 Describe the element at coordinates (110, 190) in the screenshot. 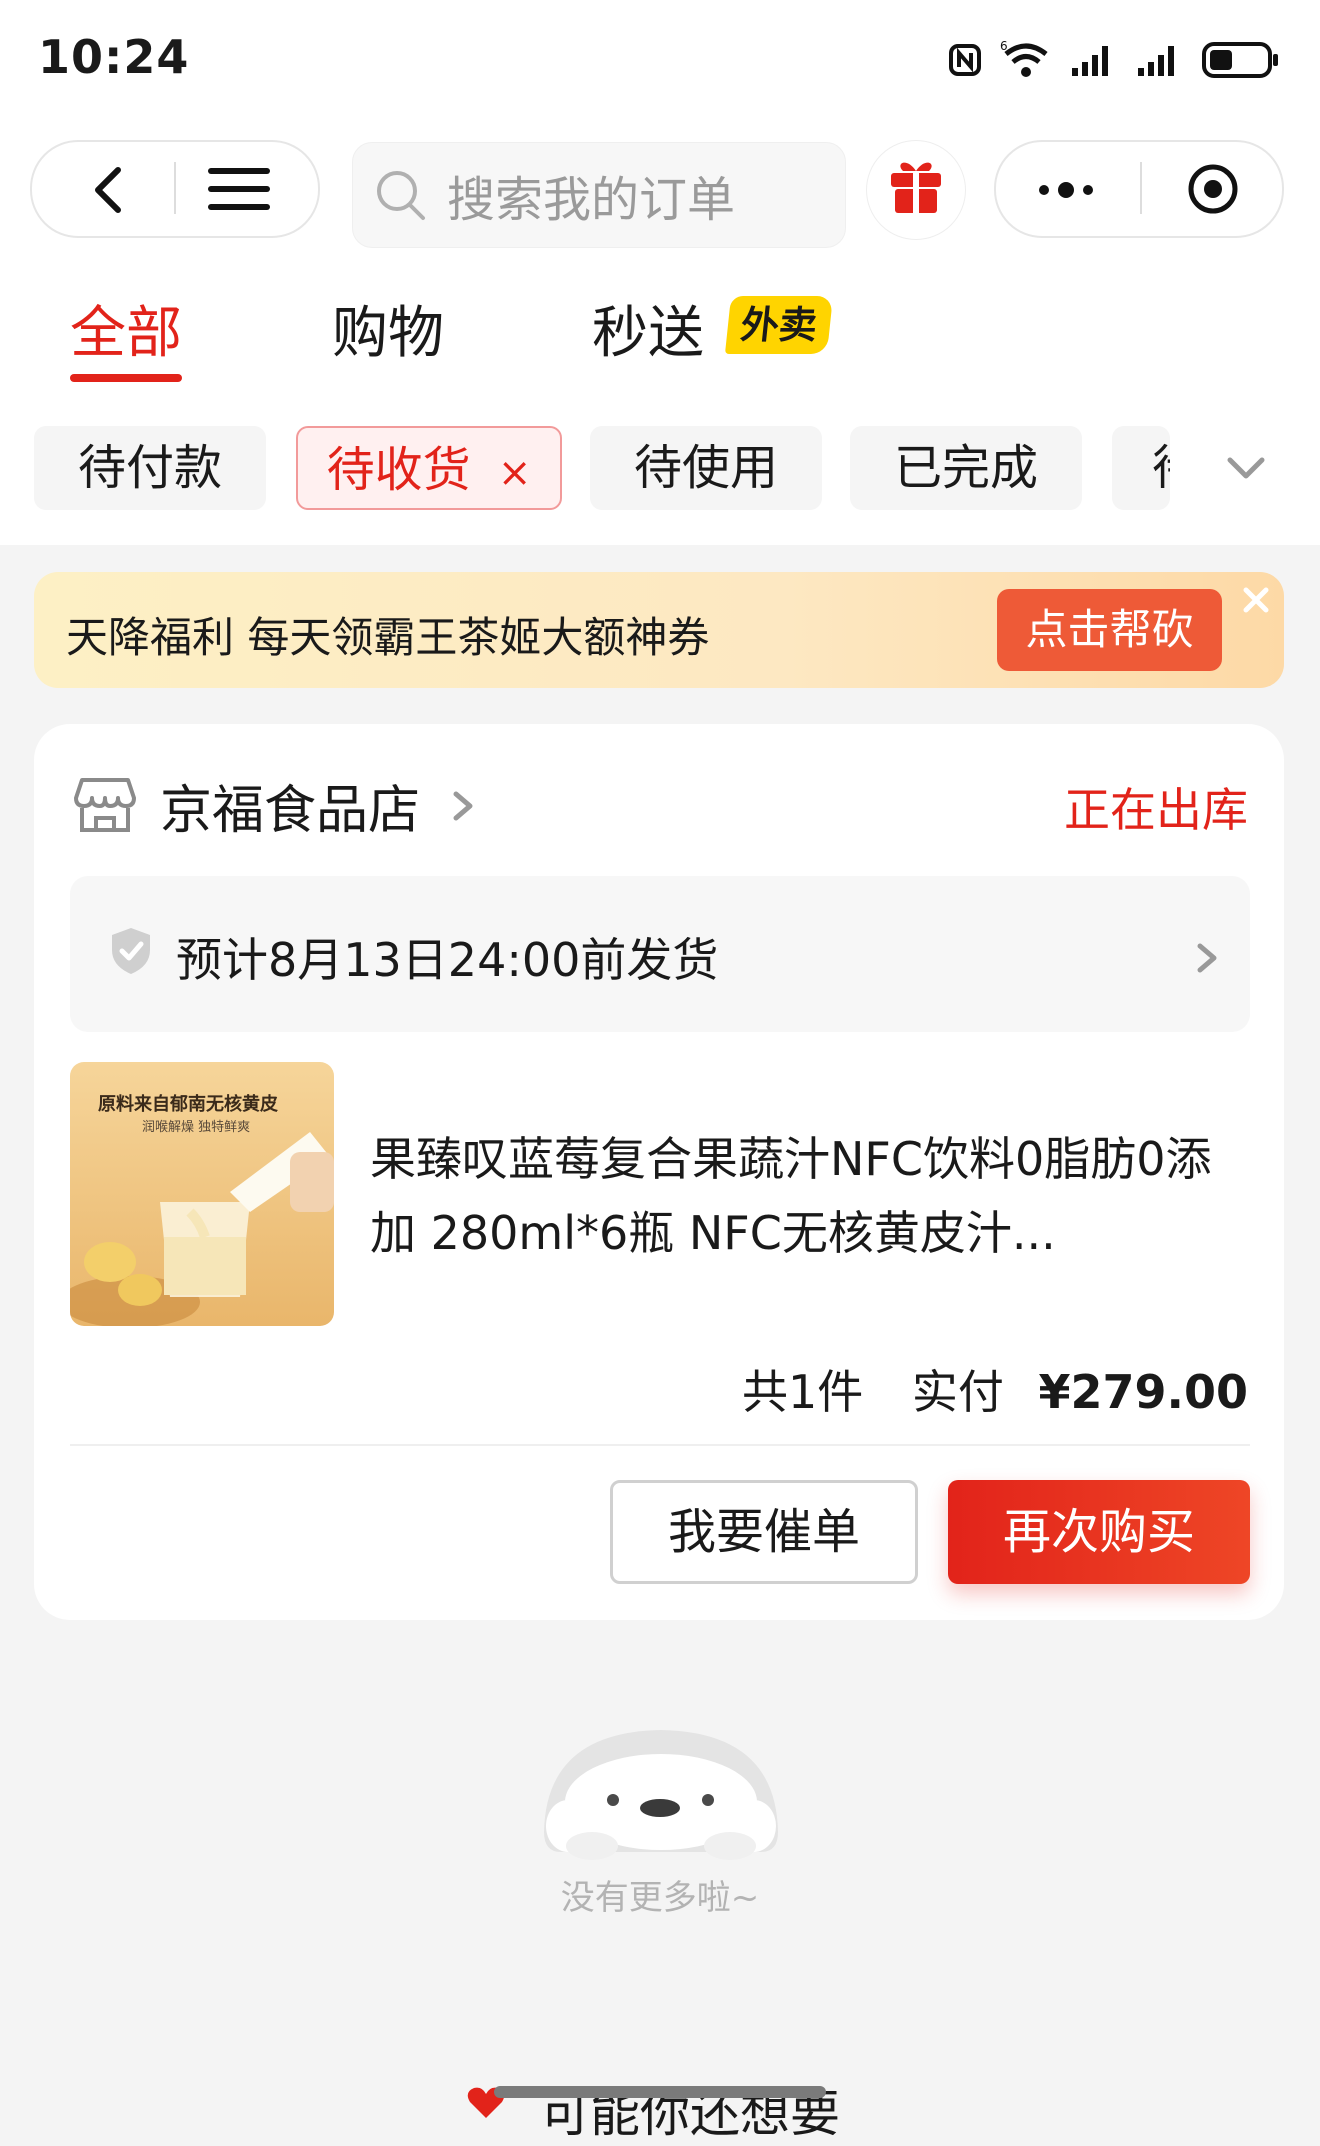

I see `back-icon` at that location.